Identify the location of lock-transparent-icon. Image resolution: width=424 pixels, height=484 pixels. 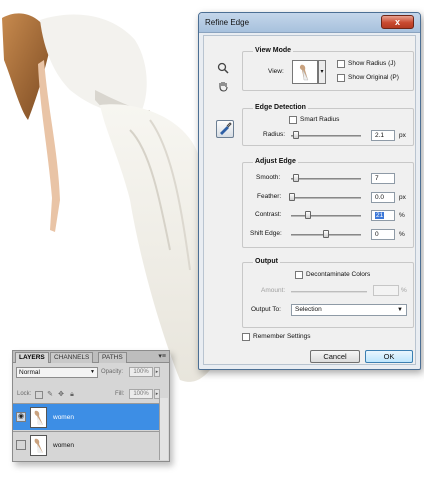
(39, 395).